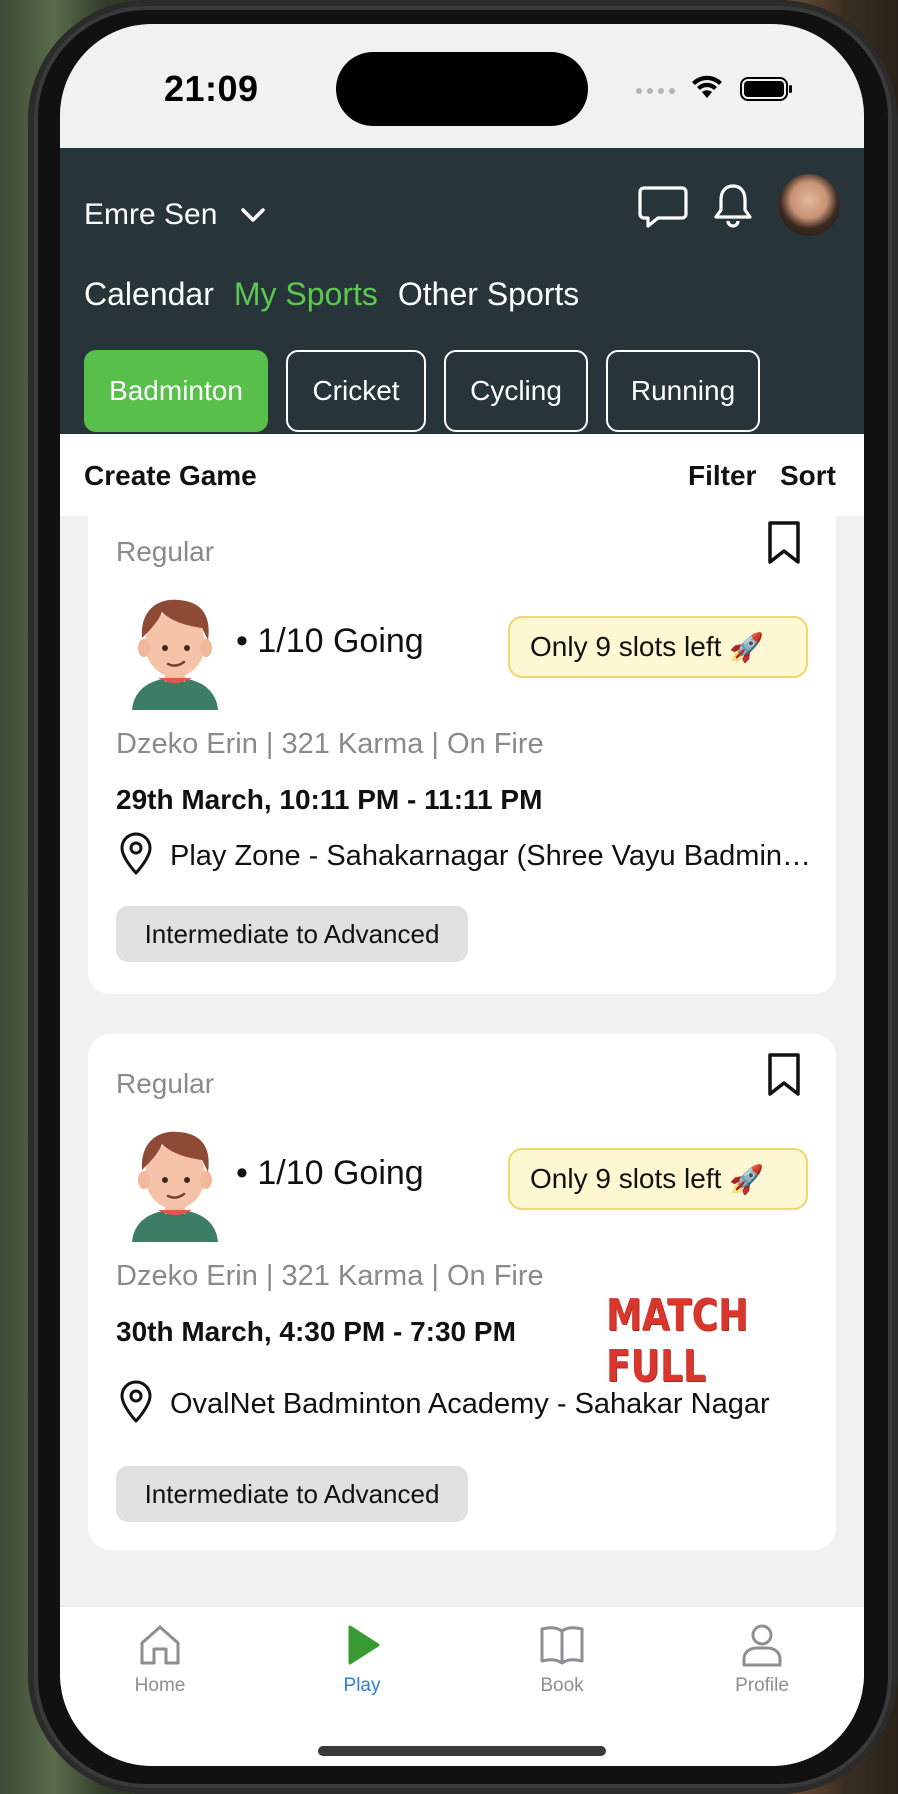 The image size is (898, 1794). What do you see at coordinates (329, 799) in the screenshot?
I see `game-datetime: 29th March, 10:11 PM - 11:11 PM` at bounding box center [329, 799].